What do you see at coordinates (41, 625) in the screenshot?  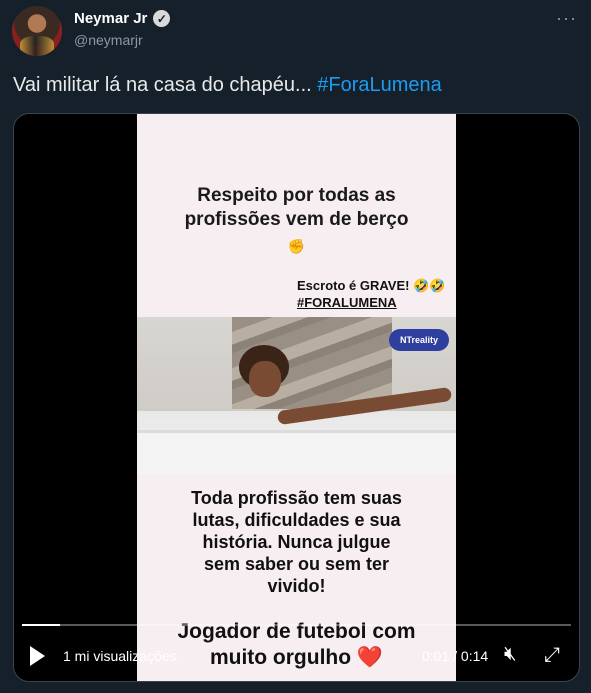 I see `video-progress-fill` at bounding box center [41, 625].